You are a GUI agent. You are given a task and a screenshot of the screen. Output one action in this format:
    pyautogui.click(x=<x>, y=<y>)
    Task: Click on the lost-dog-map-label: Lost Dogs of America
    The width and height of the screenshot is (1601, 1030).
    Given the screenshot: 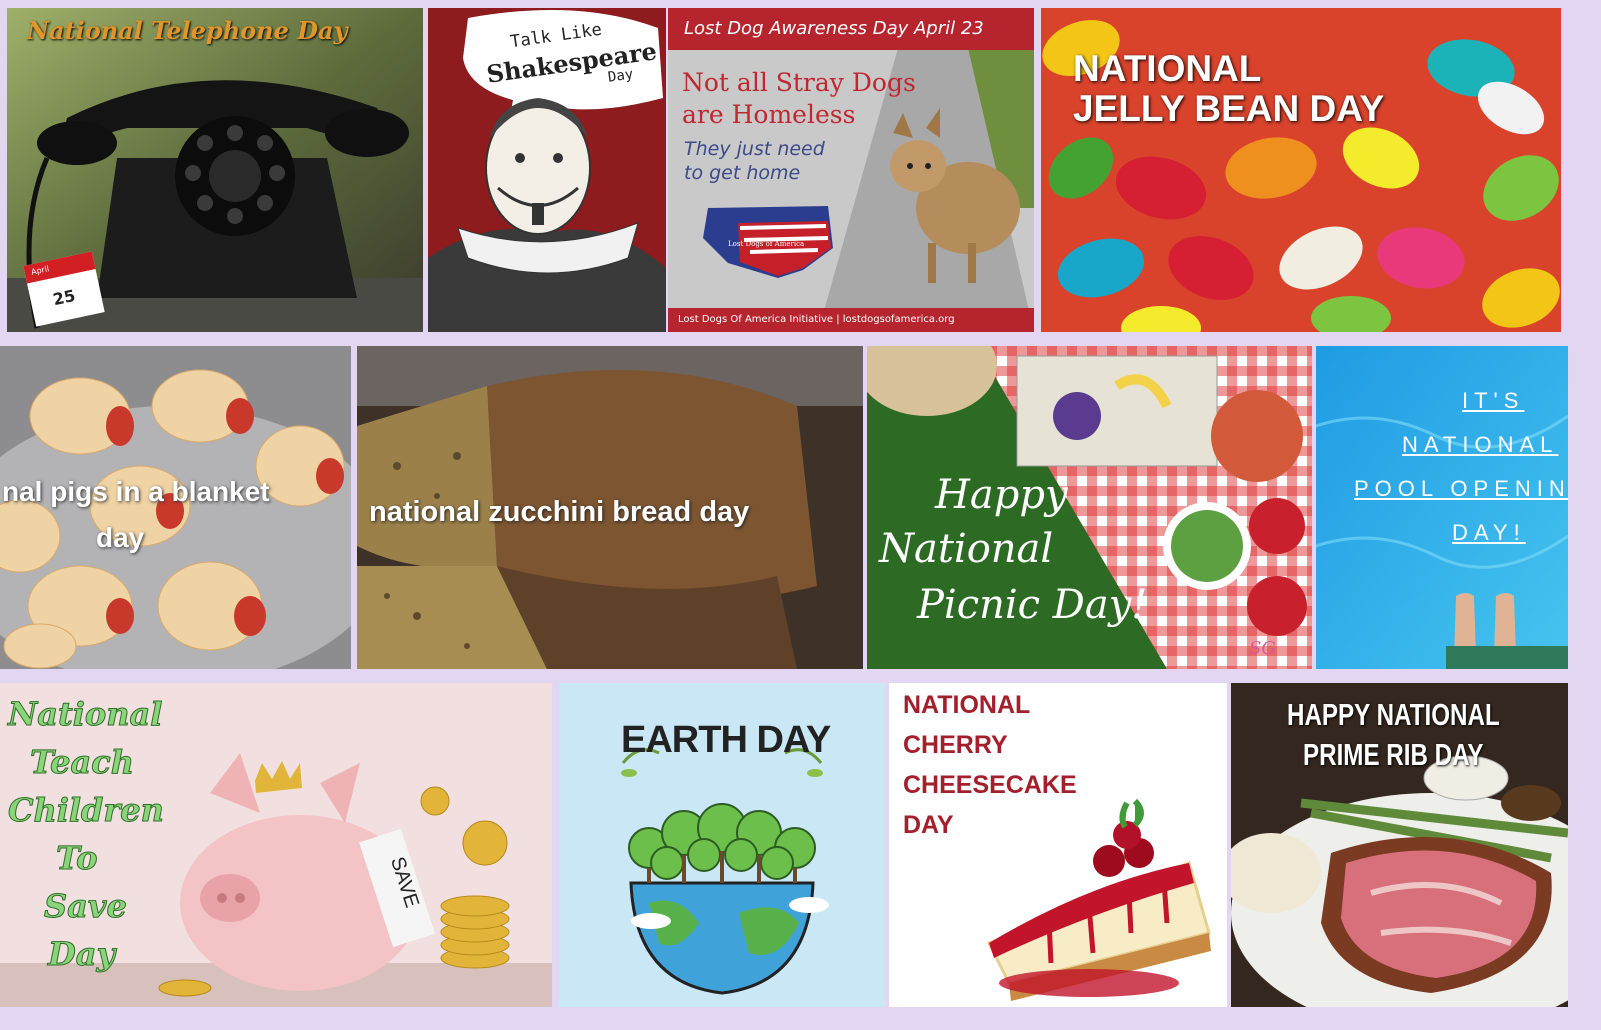 What is the action you would take?
    pyautogui.click(x=766, y=244)
    